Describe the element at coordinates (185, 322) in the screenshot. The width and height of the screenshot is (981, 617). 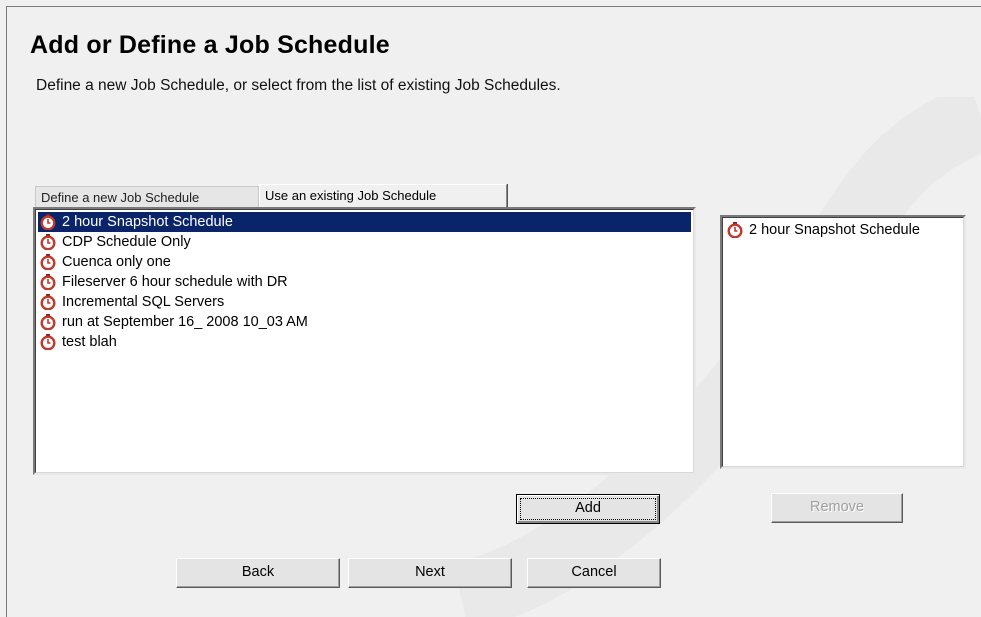
I see `list-item-label: run at September 16_ 2008 10_03 AM` at that location.